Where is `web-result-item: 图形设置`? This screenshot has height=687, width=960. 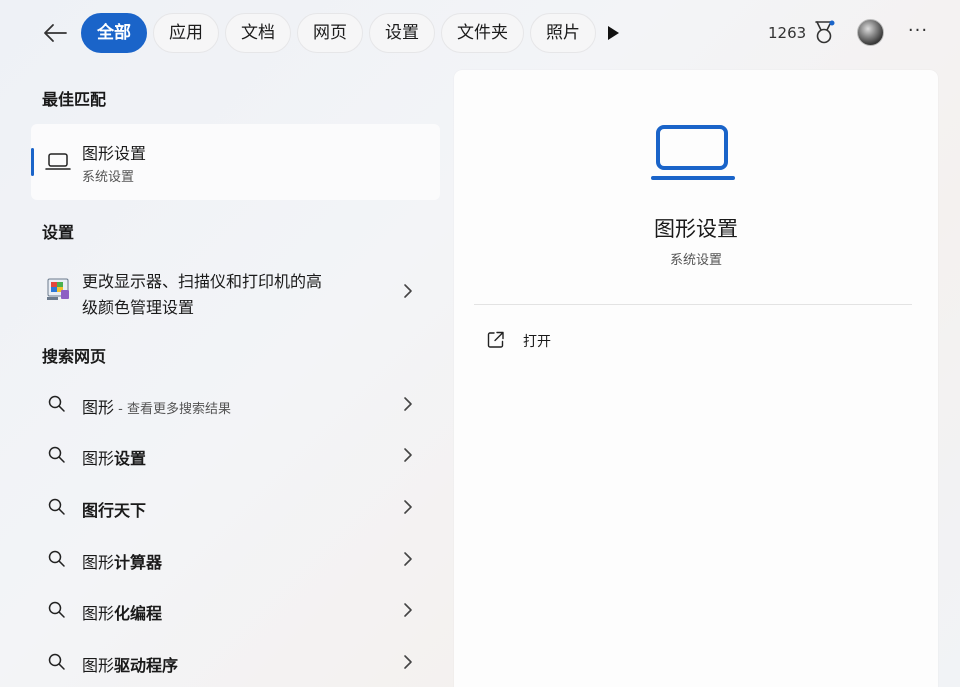
web-result-item: 图形设置 is located at coordinates (235, 455).